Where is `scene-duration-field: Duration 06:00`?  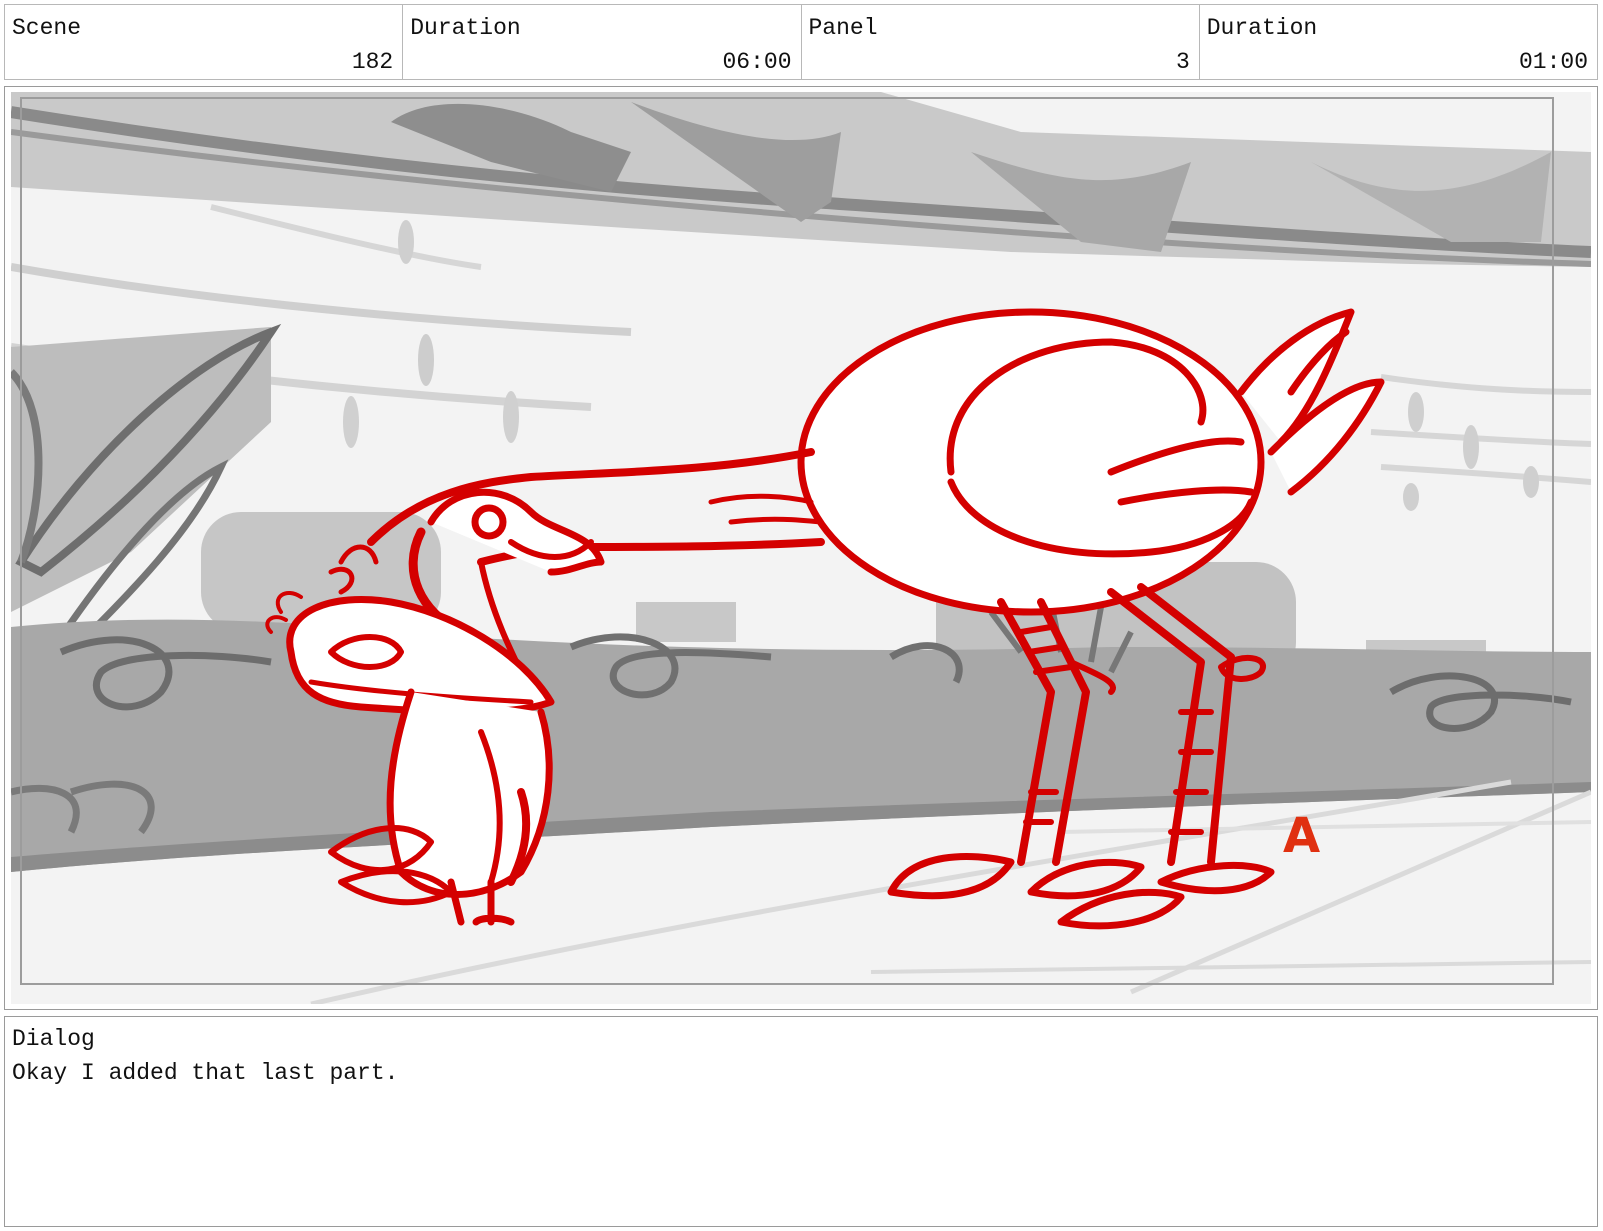
scene-duration-field: Duration 06:00 is located at coordinates (602, 42).